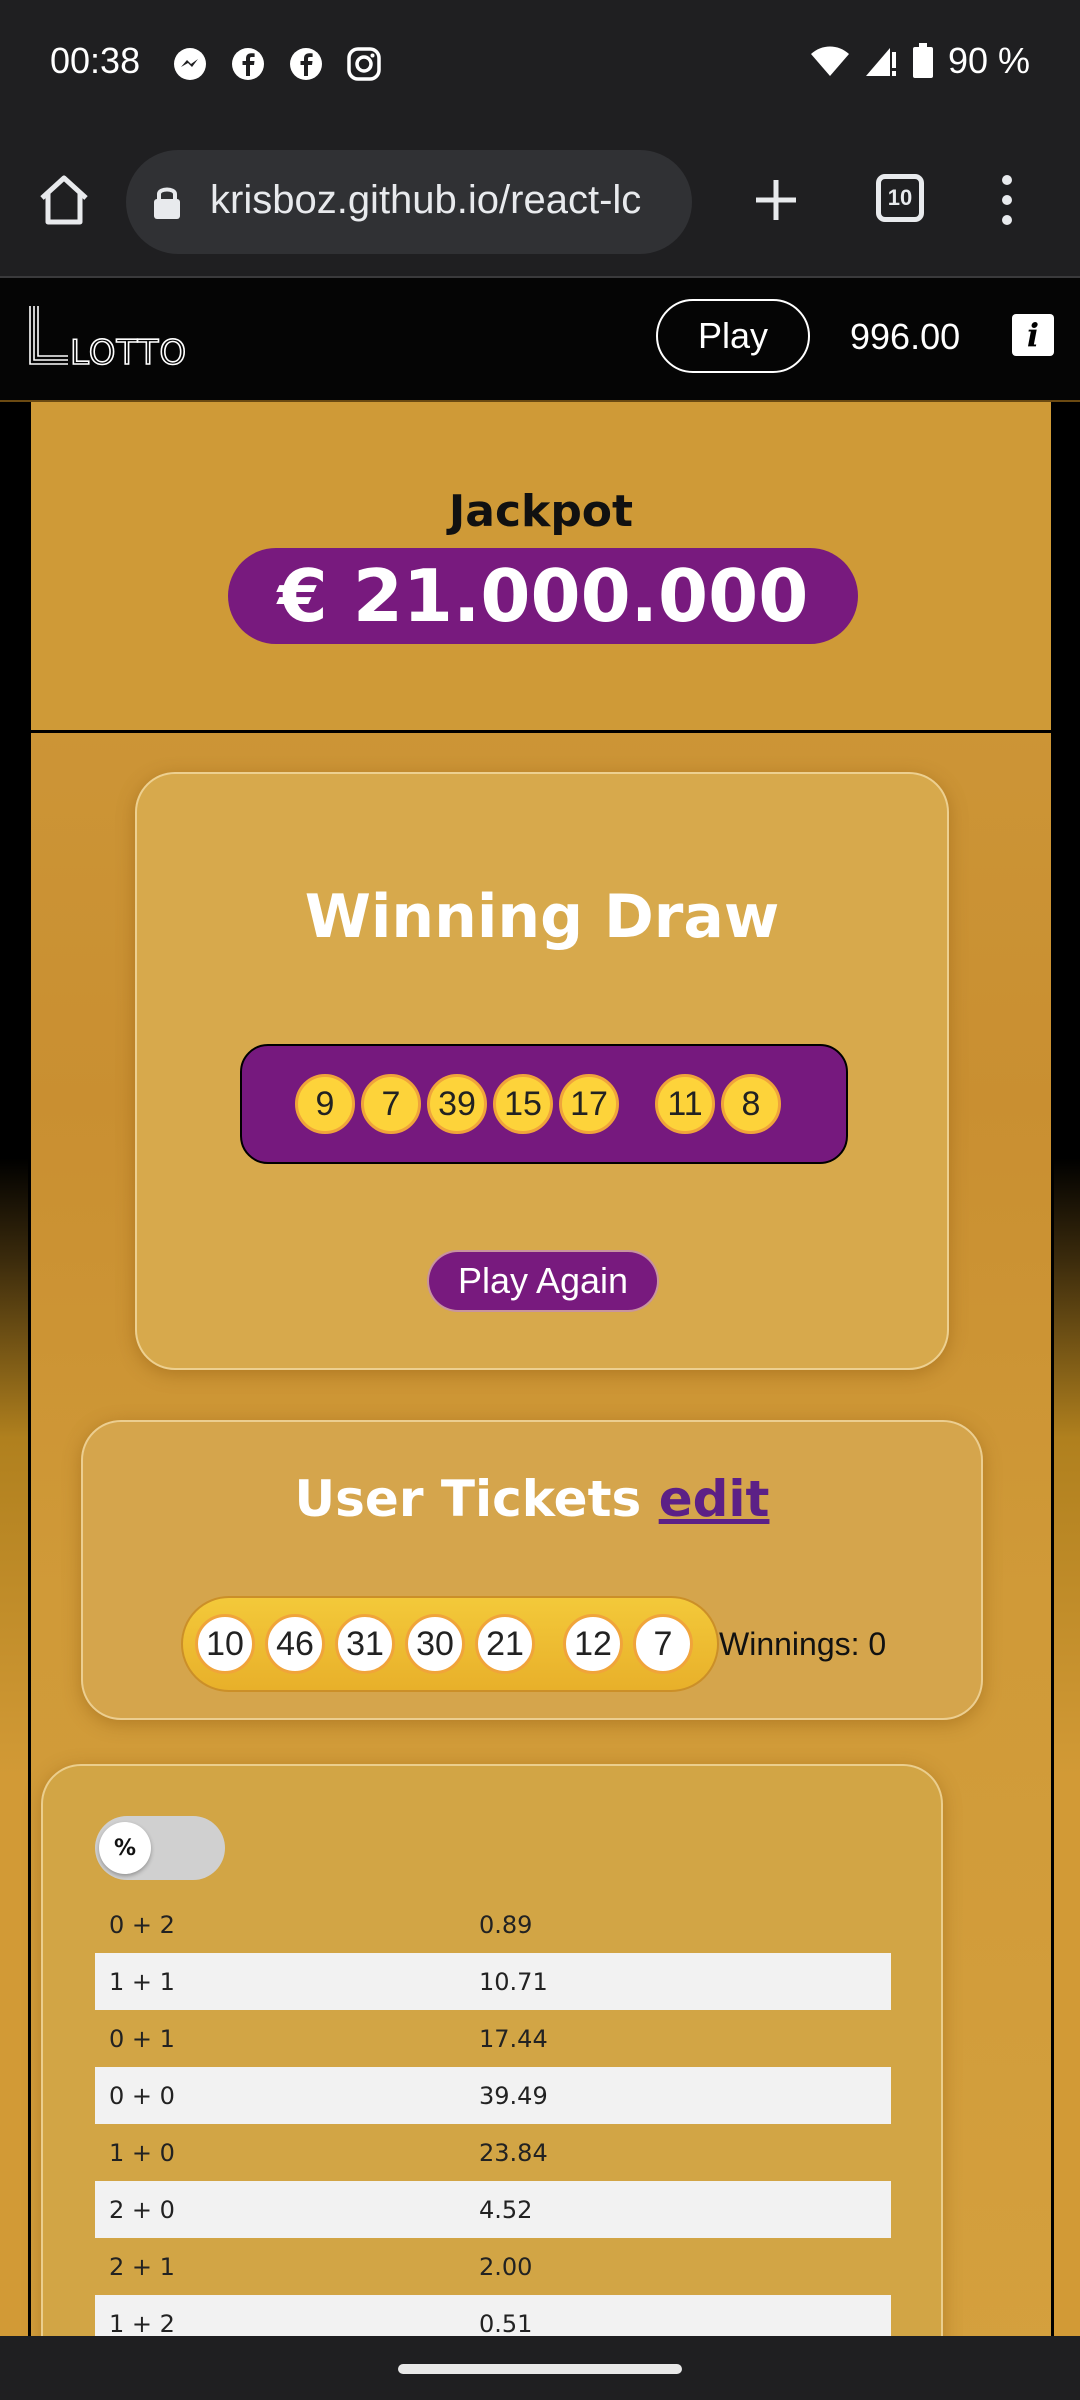 The width and height of the screenshot is (1080, 2400). What do you see at coordinates (190, 64) in the screenshot?
I see `messenger-icon` at bounding box center [190, 64].